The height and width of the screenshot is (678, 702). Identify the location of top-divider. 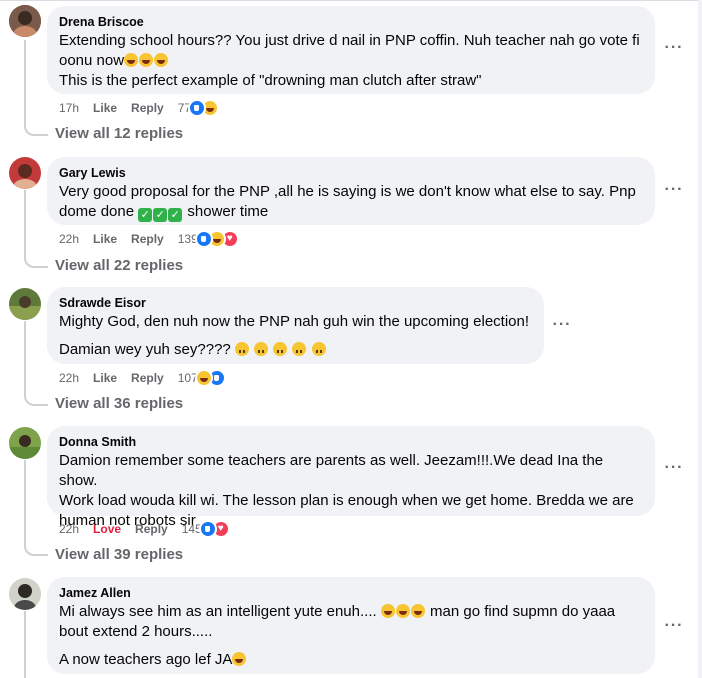
(351, 0).